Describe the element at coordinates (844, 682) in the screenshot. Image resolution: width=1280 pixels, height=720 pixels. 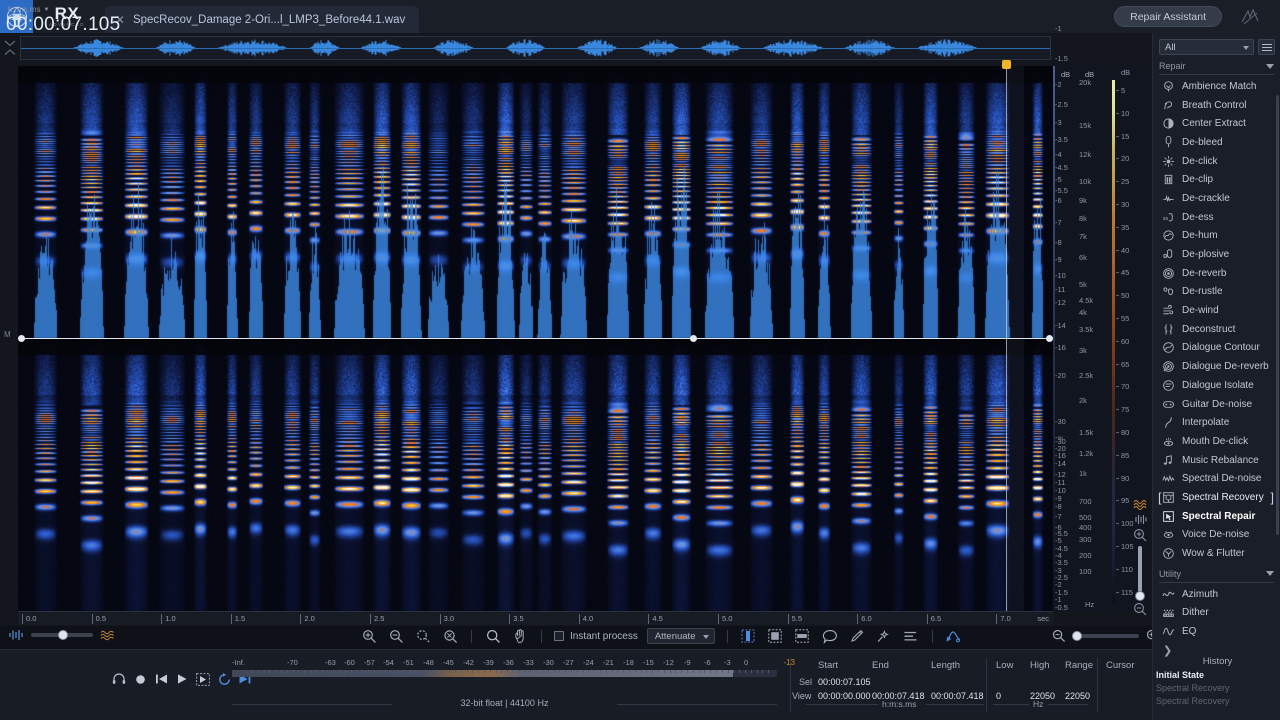
I see `sel-start-value: 00:00:07.105` at that location.